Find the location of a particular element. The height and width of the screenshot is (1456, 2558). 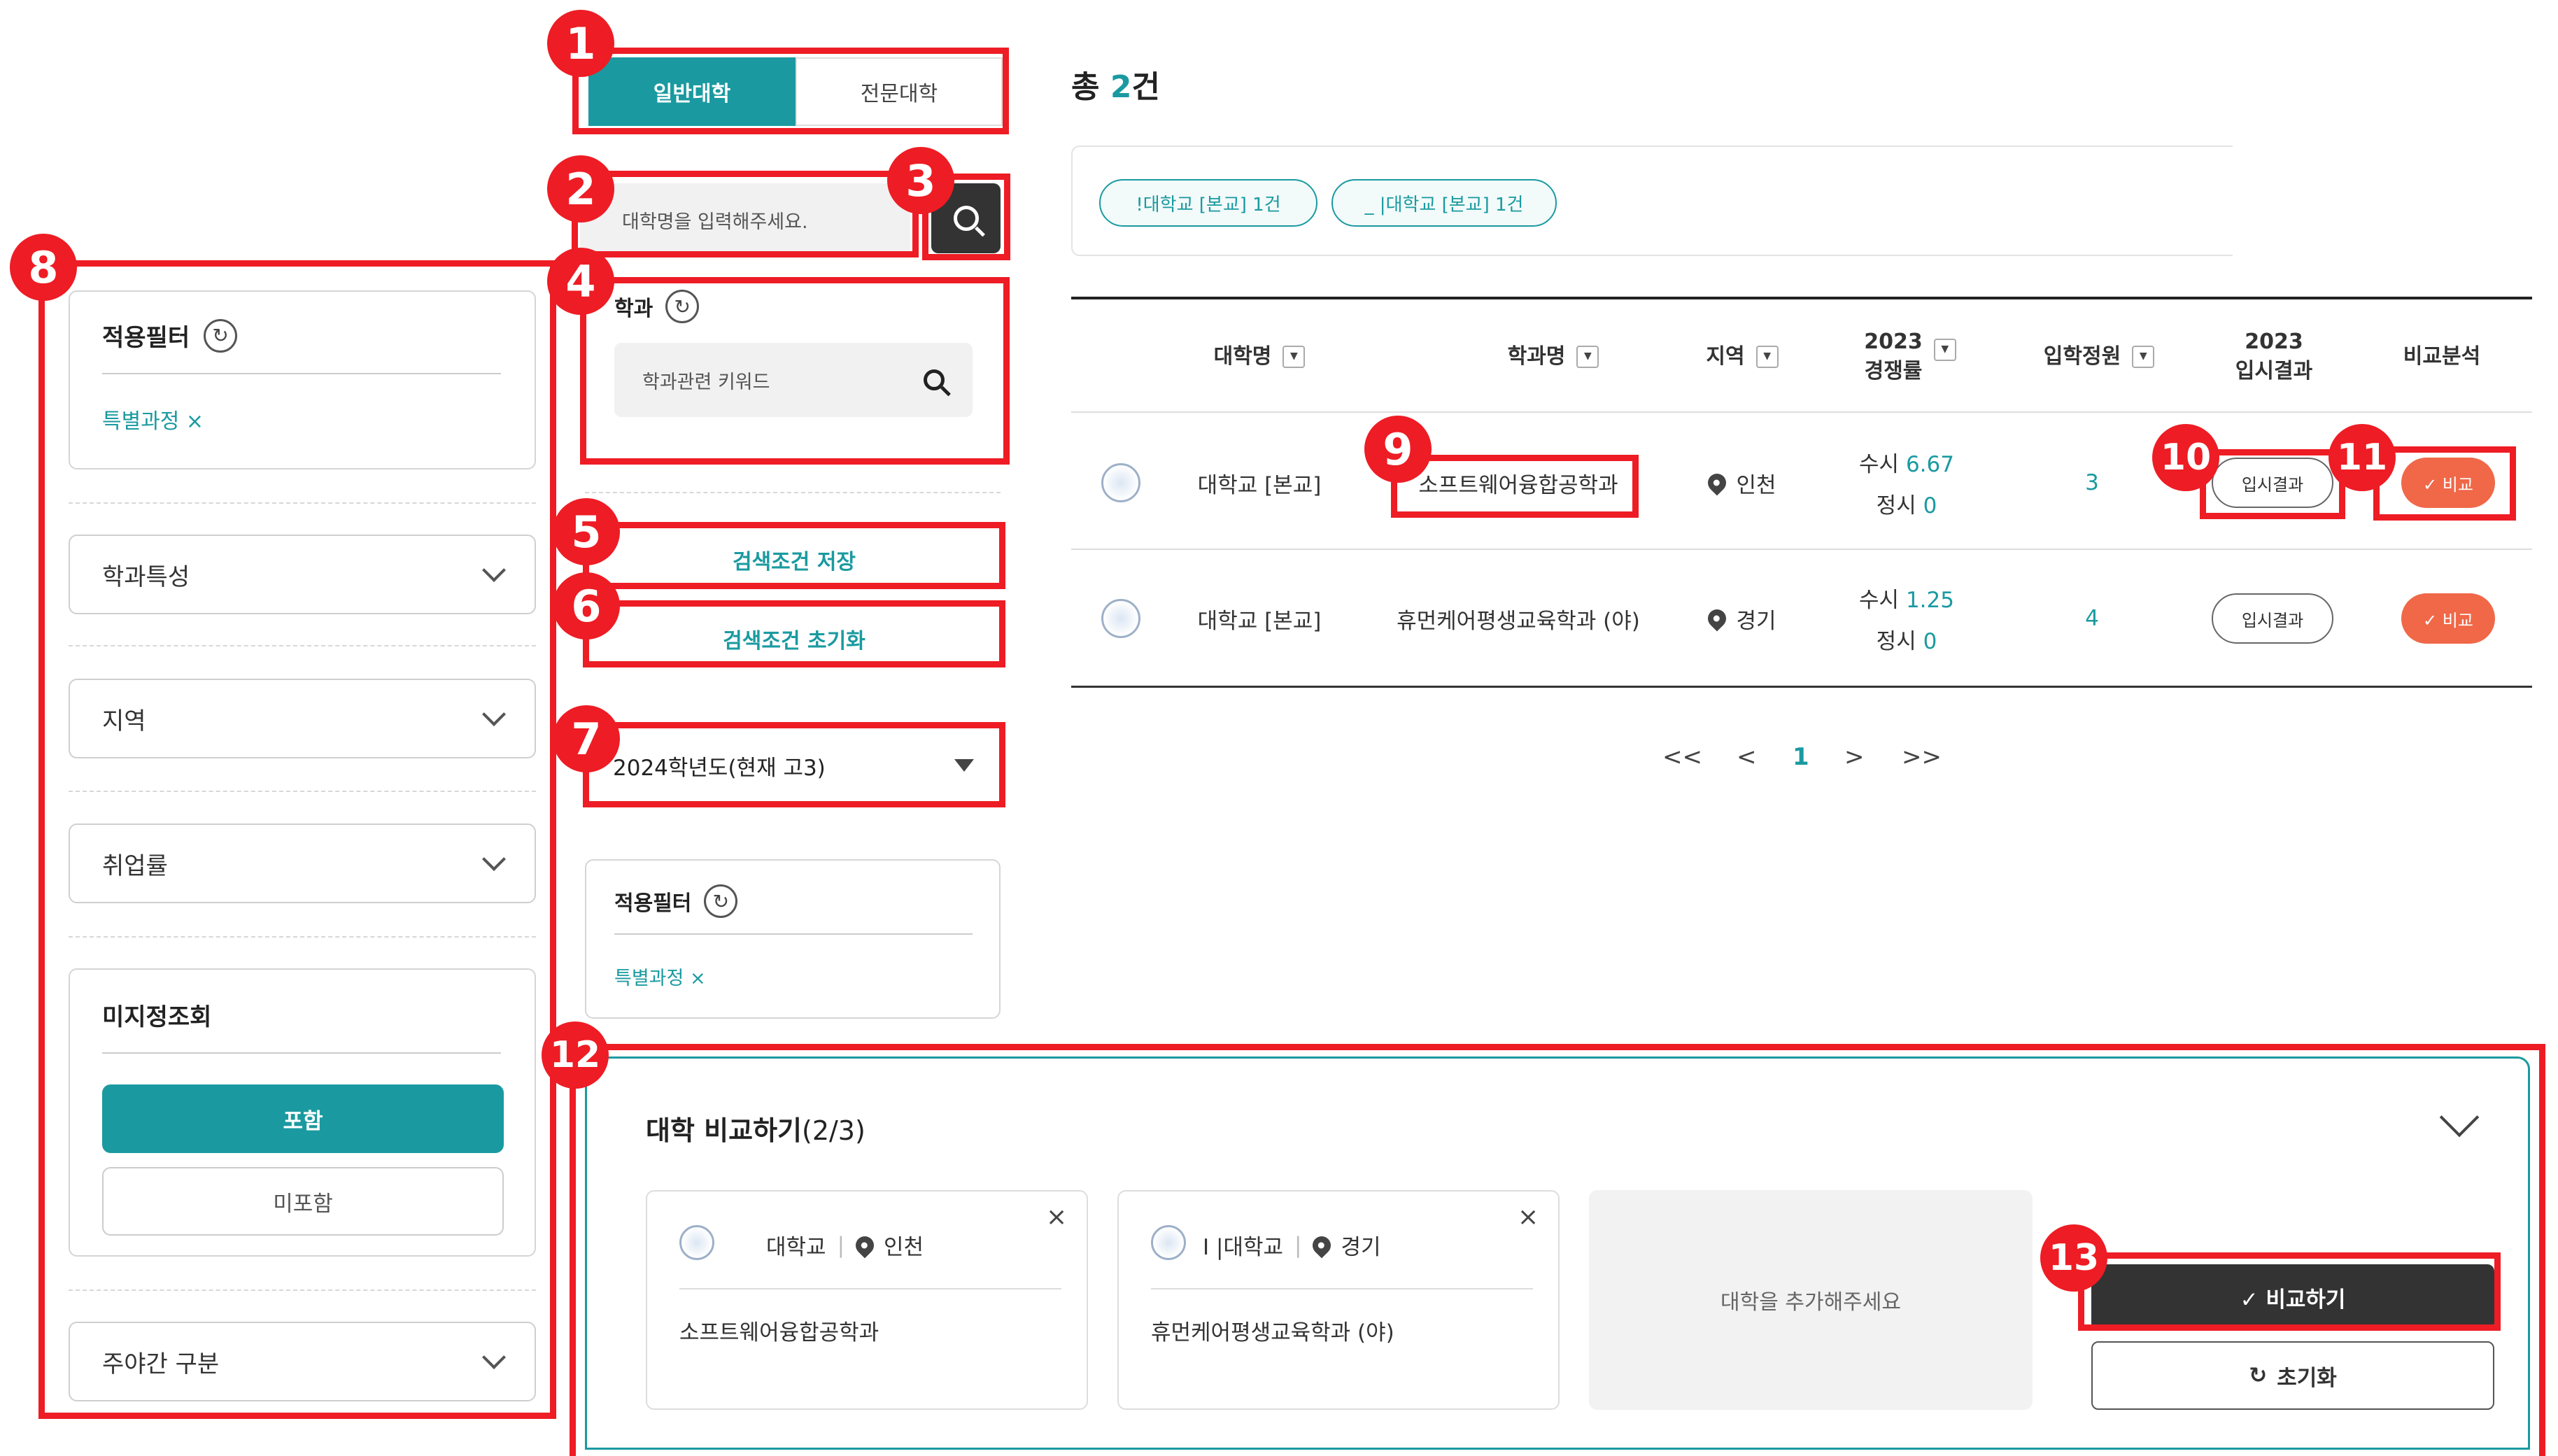

susi-value: 6.67 is located at coordinates (1929, 464).